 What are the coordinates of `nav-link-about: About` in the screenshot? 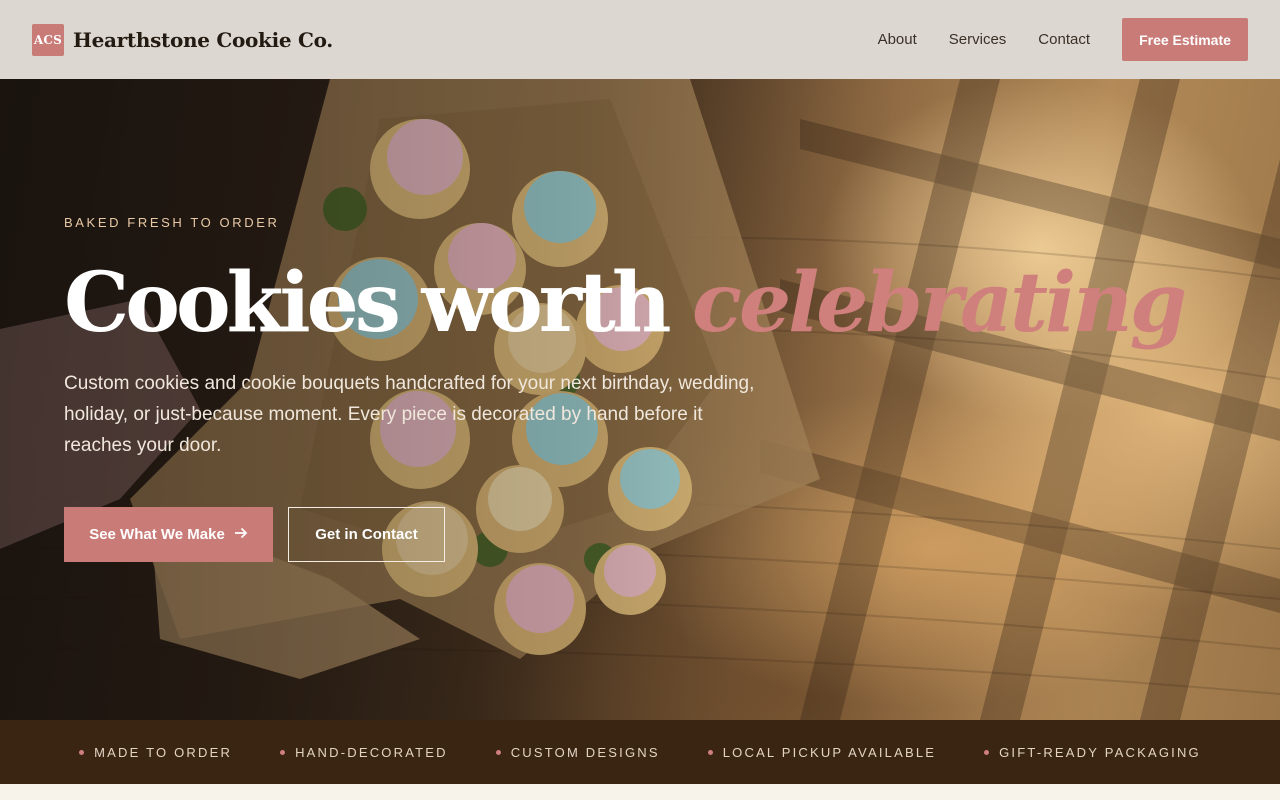 It's located at (897, 39).